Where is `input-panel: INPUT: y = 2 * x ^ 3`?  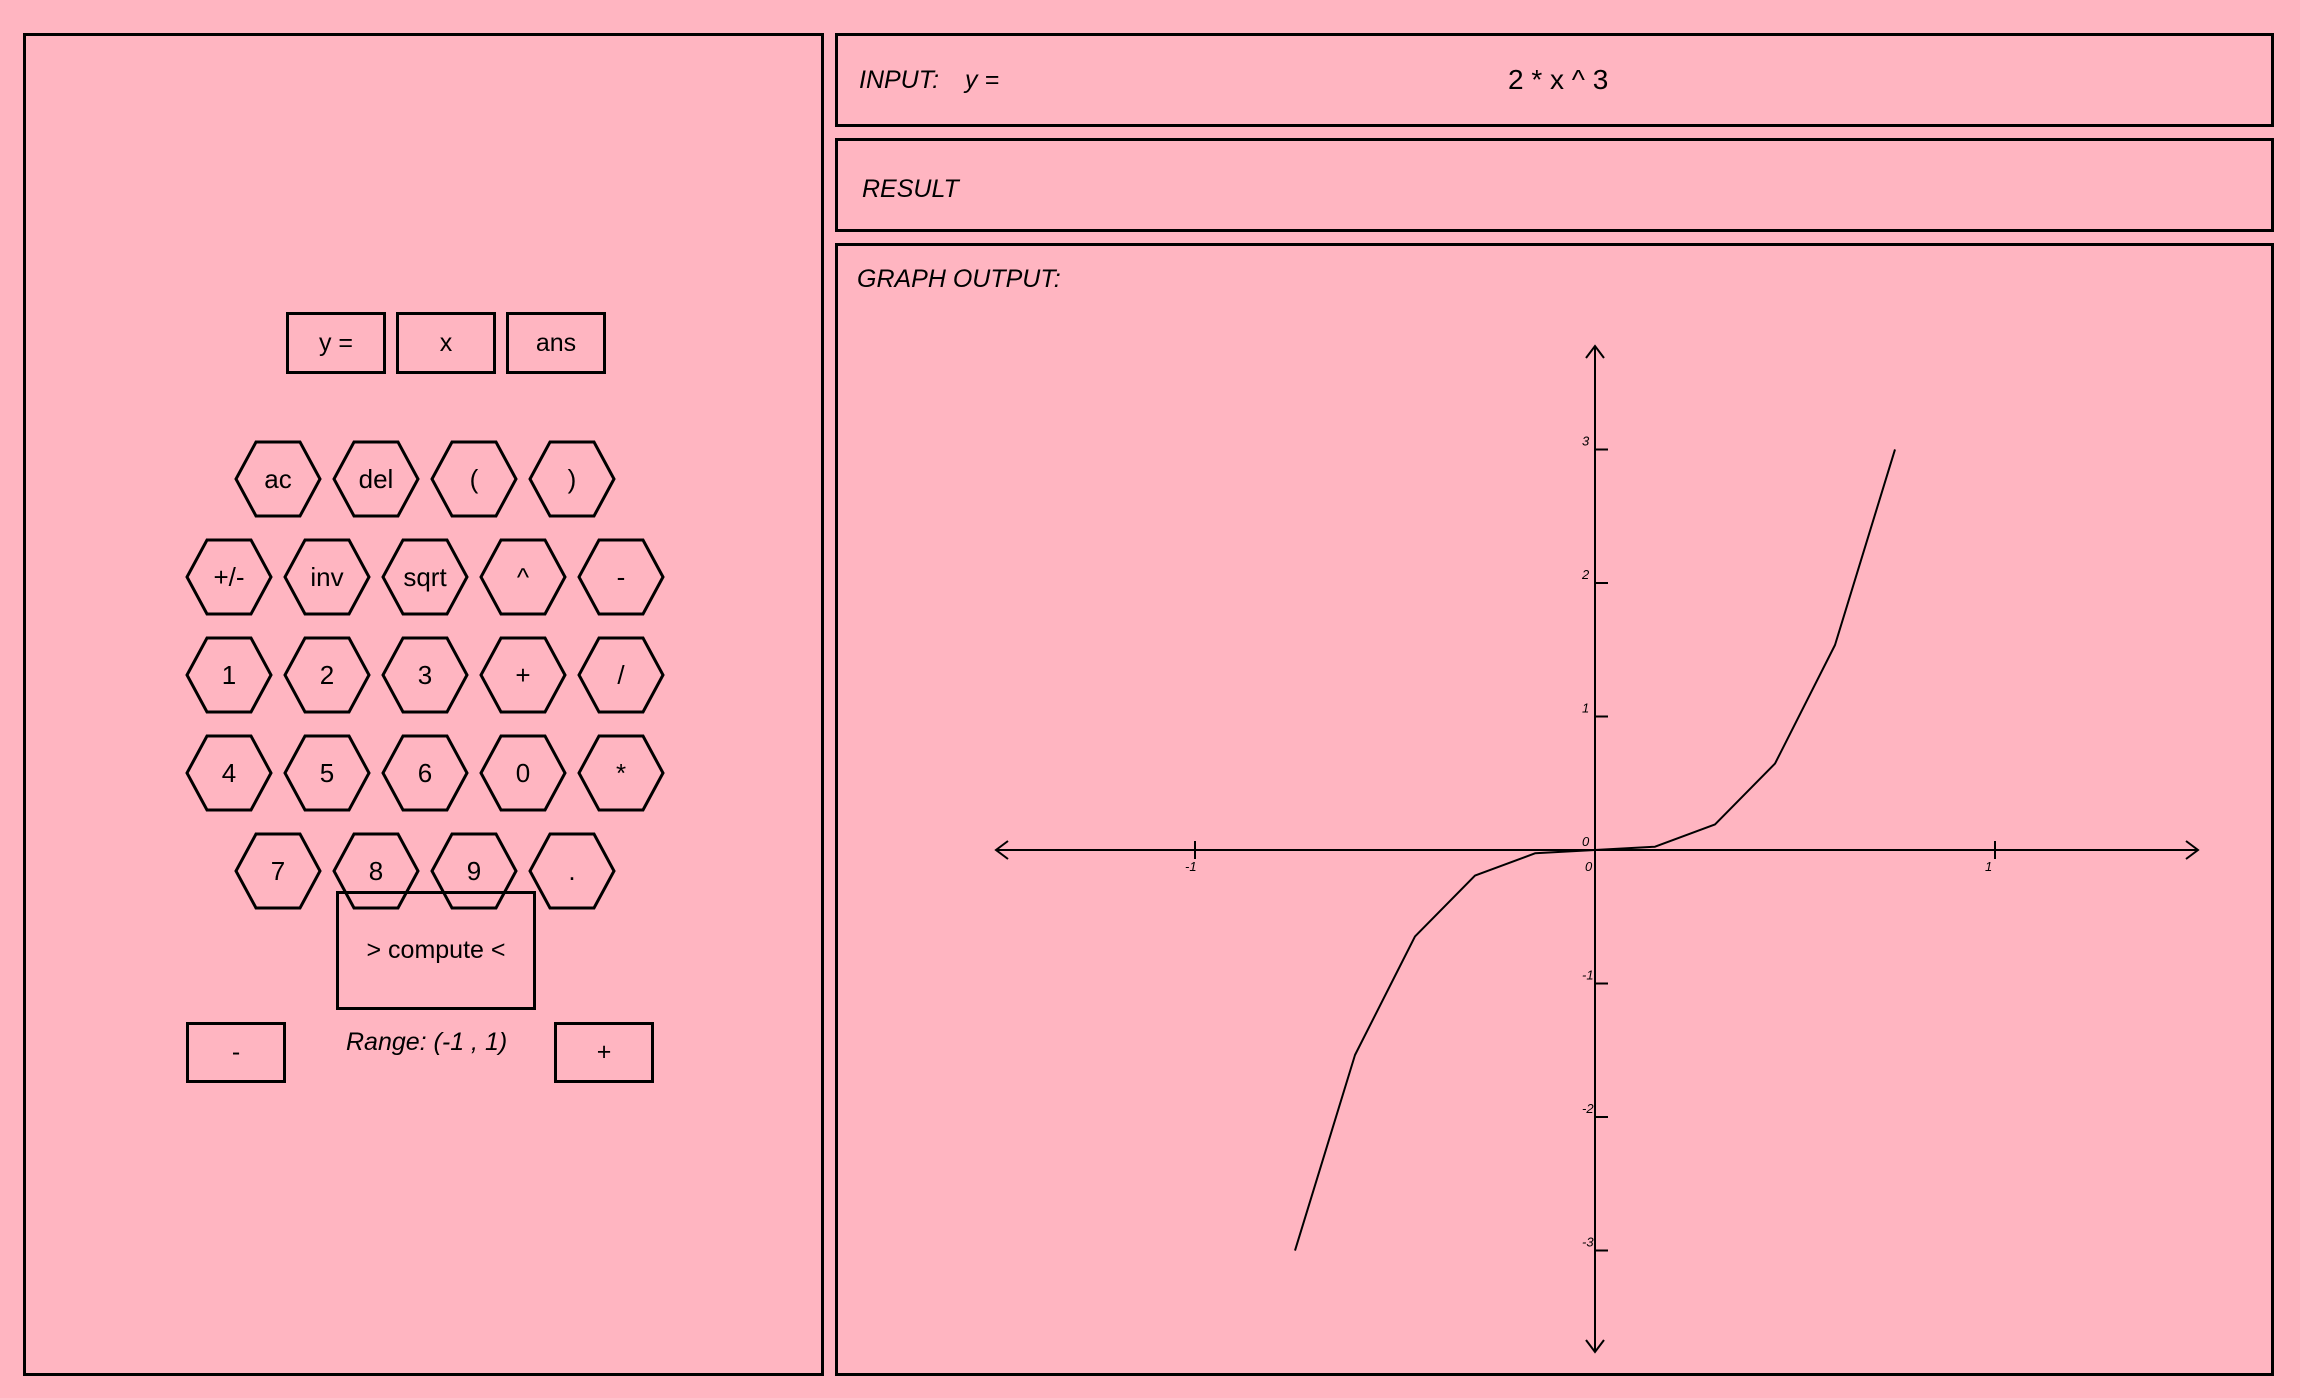
input-panel: INPUT: y = 2 * x ^ 3 is located at coordinates (1554, 80).